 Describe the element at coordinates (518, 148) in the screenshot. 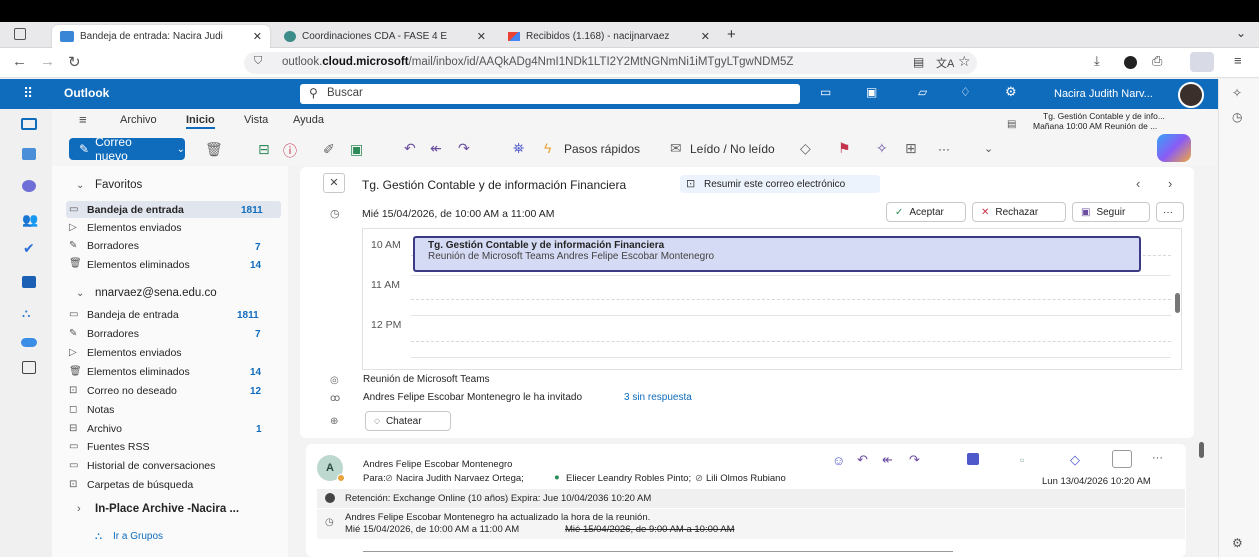

I see `teams-share-icon: ⛯` at that location.